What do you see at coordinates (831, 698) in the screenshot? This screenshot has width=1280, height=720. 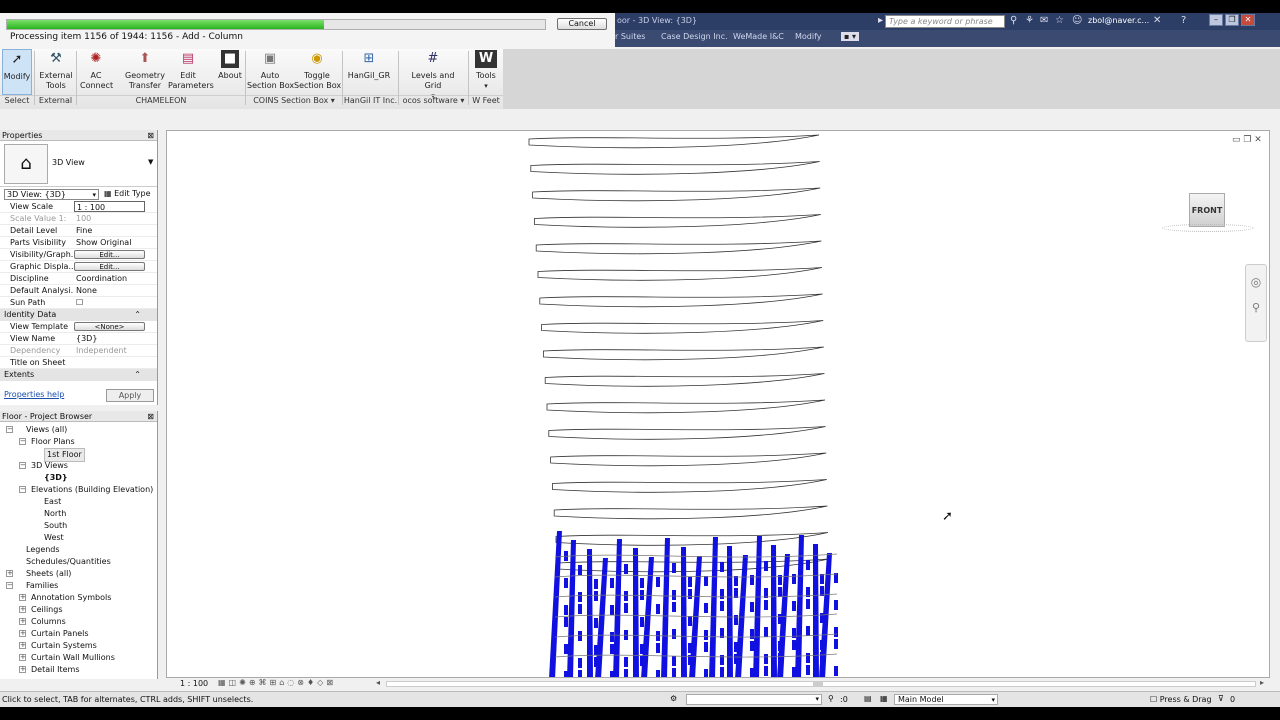 I see `filter-icon: ⚲` at bounding box center [831, 698].